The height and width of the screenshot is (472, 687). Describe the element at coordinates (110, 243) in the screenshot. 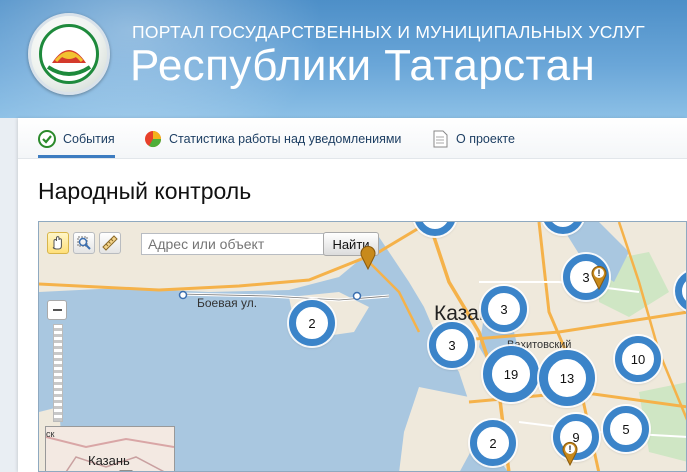

I see `ruler-icon` at that location.